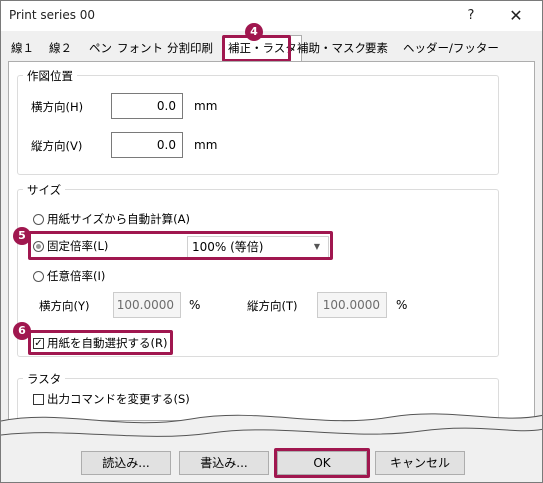 This screenshot has width=543, height=483. I want to click on torn-edge-divider, so click(271, 429).